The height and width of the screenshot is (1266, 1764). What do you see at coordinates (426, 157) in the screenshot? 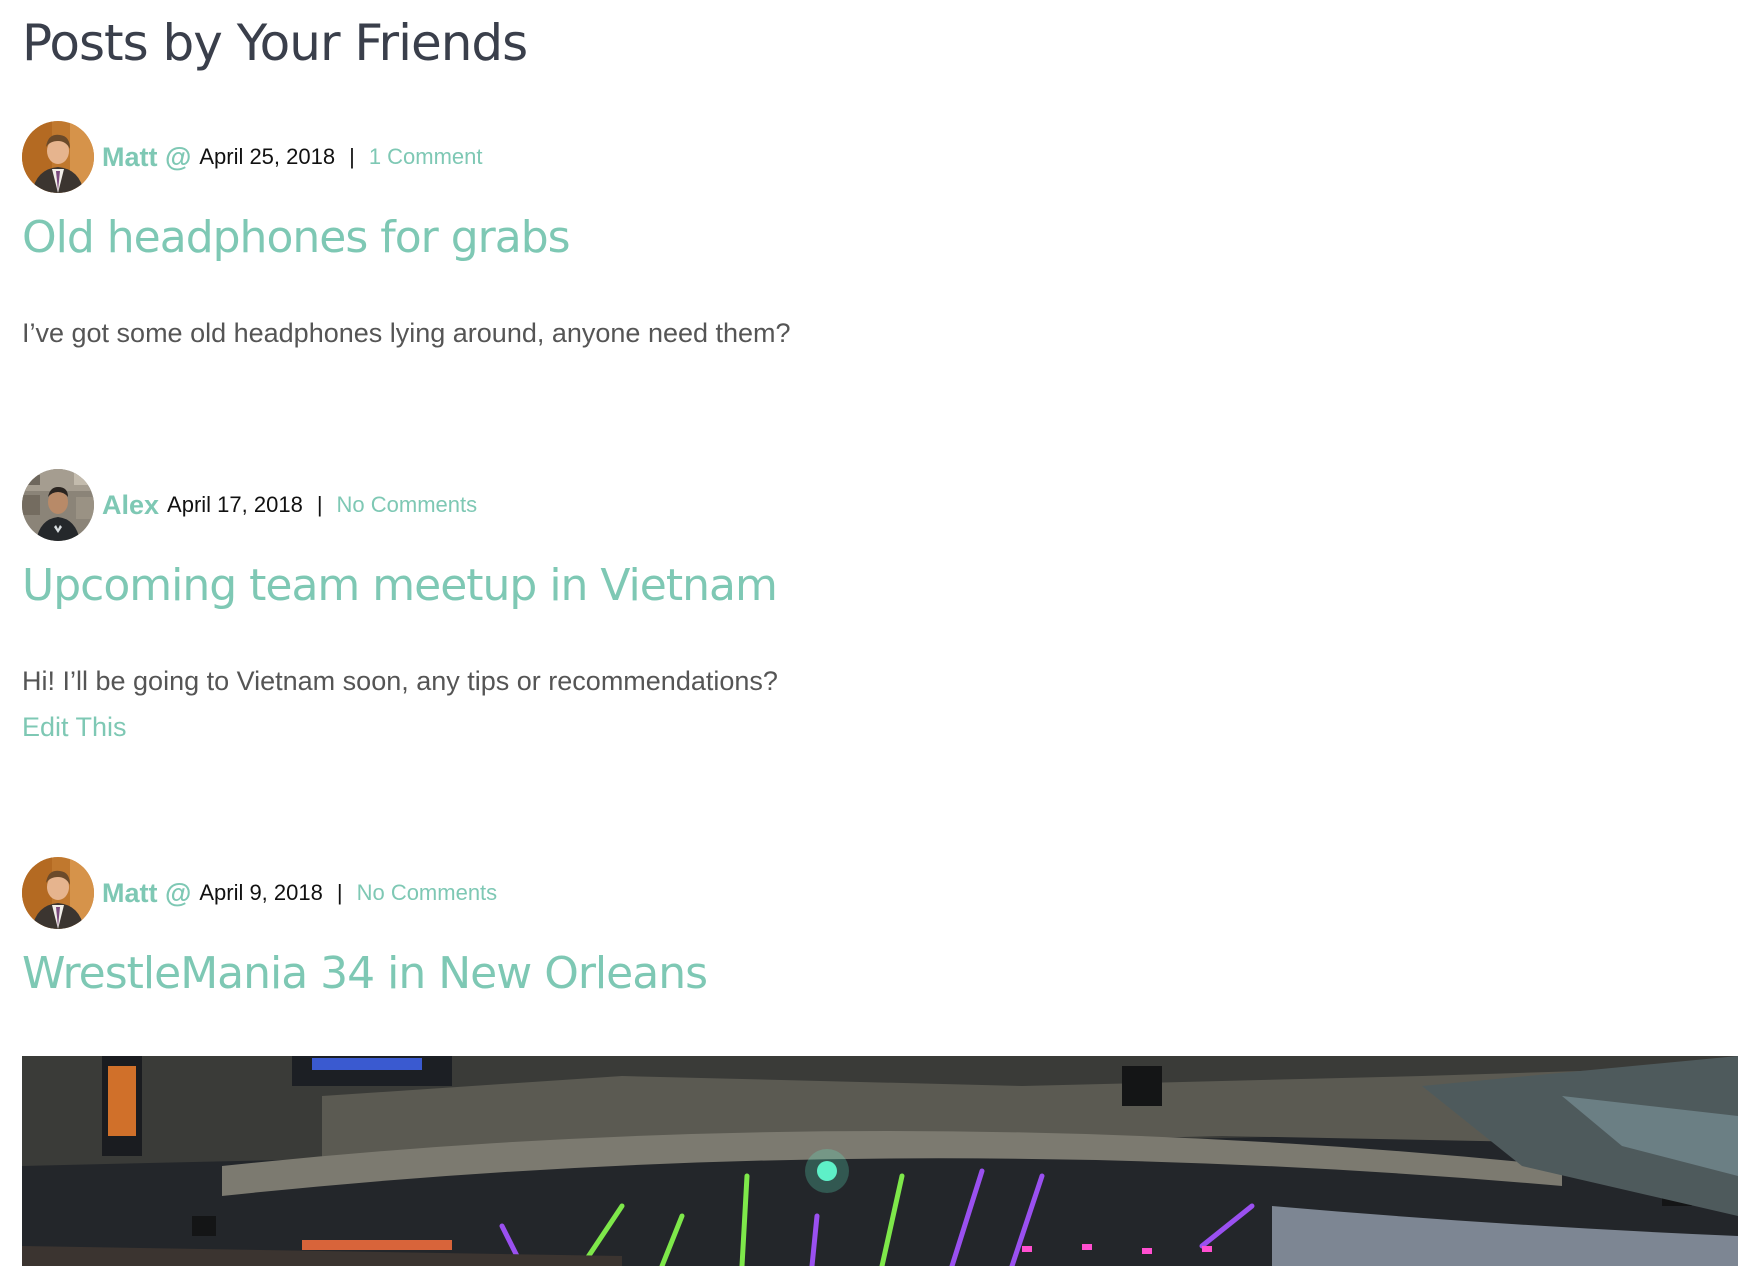
I see `comments-link: 1 Comment` at bounding box center [426, 157].